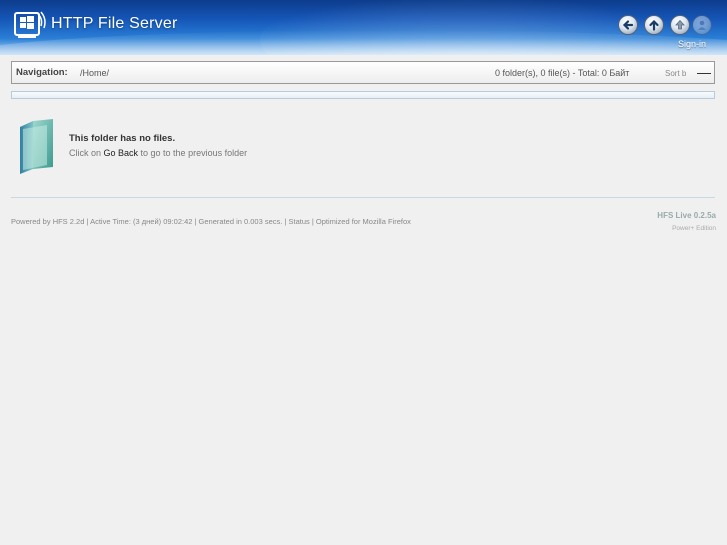  Describe the element at coordinates (363, 95) in the screenshot. I see `file-list-strip` at that location.